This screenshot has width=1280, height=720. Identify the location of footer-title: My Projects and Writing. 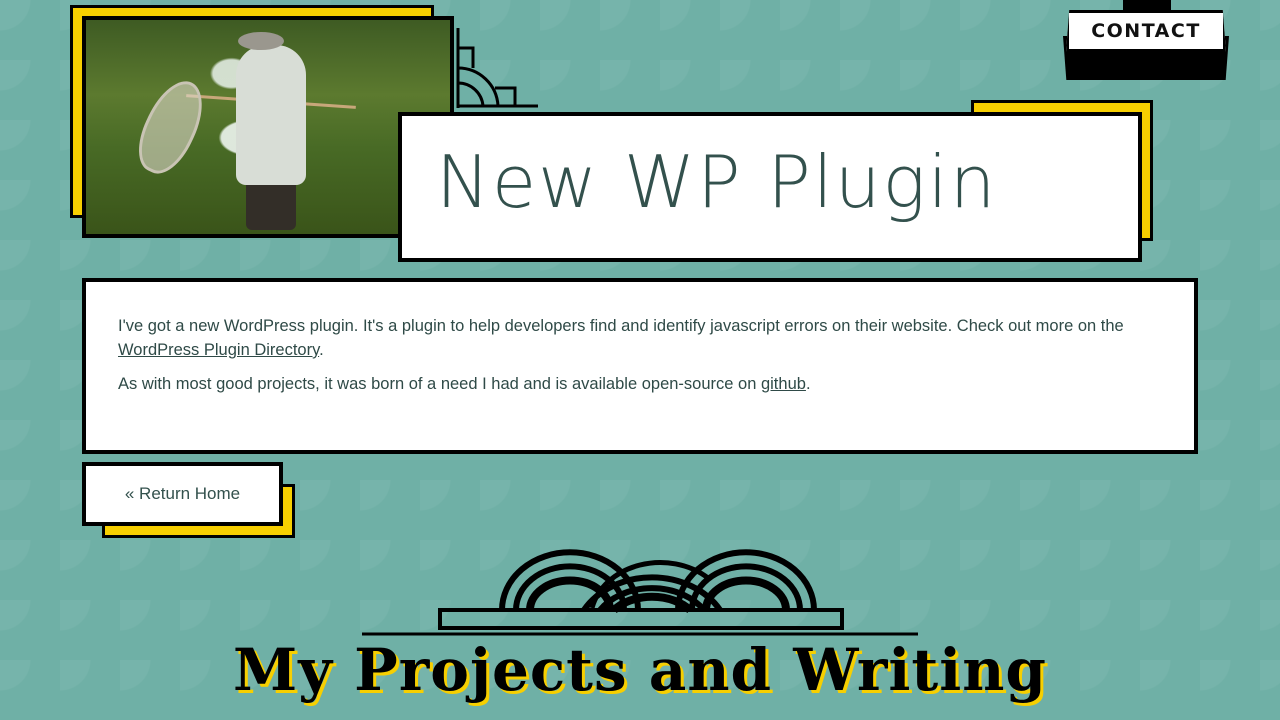
(640, 670).